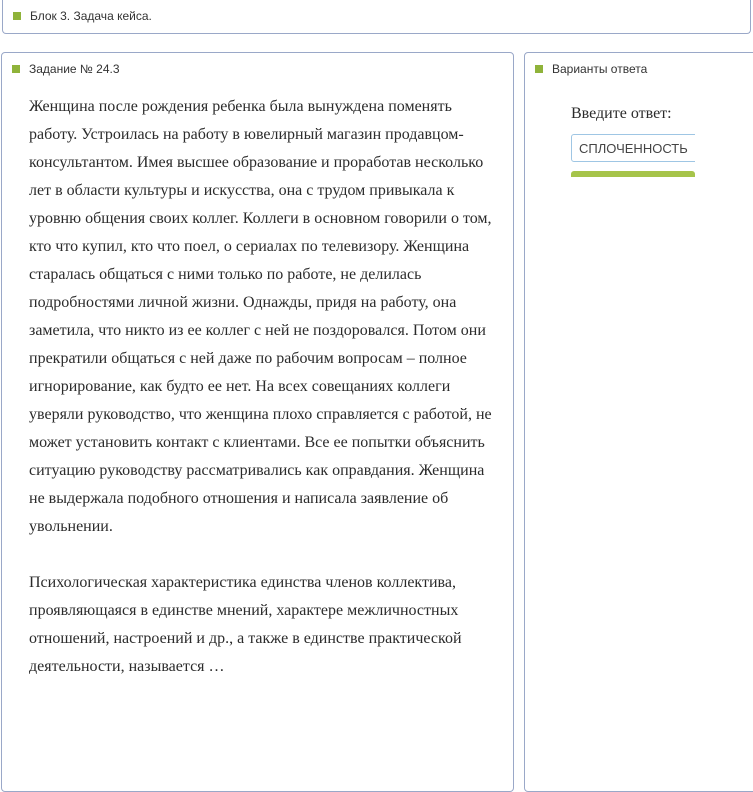  What do you see at coordinates (633, 174) in the screenshot?
I see `submit-button` at bounding box center [633, 174].